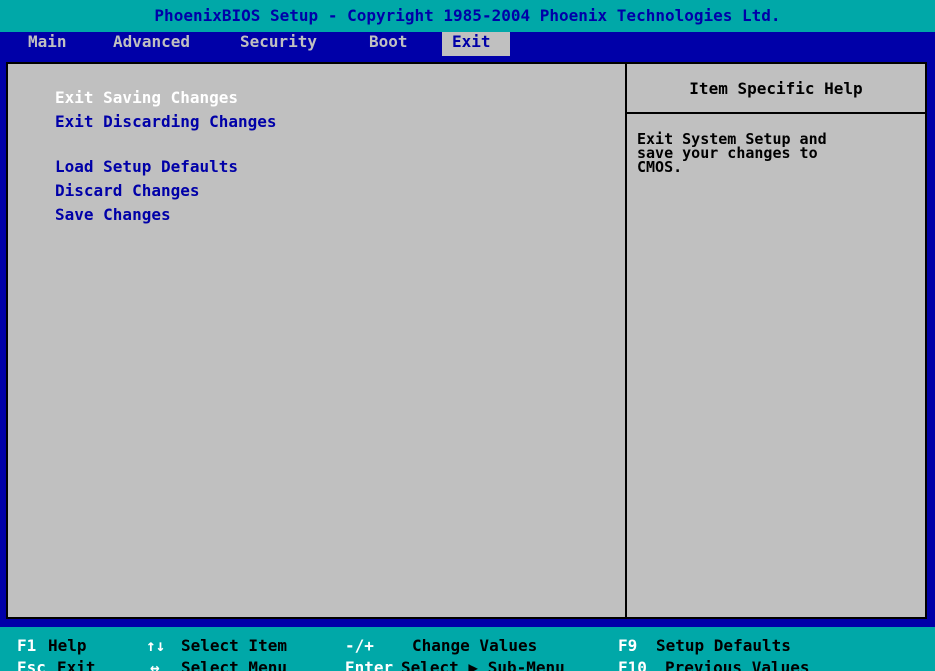 The width and height of the screenshot is (935, 671). What do you see at coordinates (776, 89) in the screenshot?
I see `help-title: Item Specific Help` at bounding box center [776, 89].